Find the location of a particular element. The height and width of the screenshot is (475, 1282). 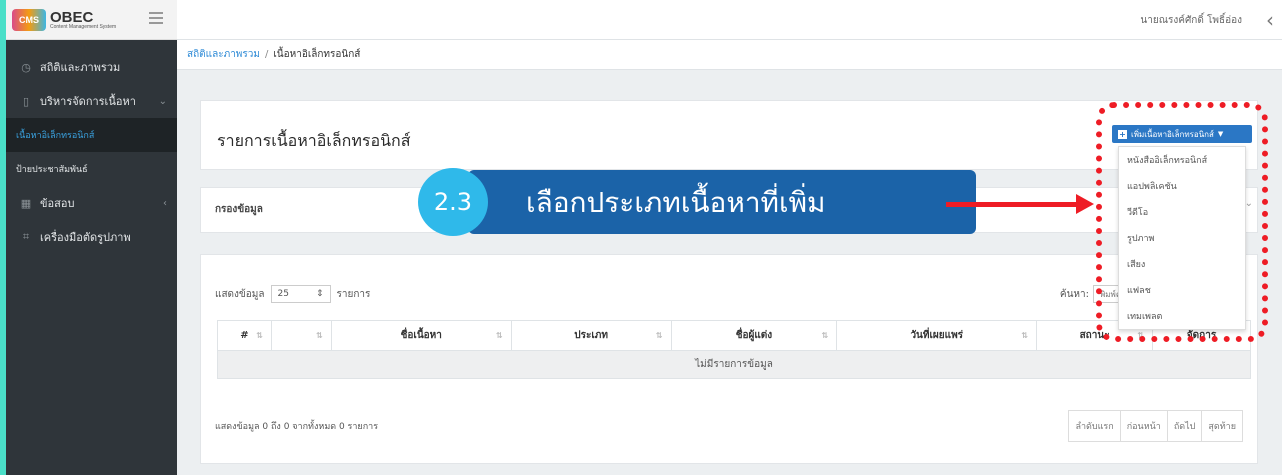

filter-label: กรองข้อมูล is located at coordinates (239, 209).